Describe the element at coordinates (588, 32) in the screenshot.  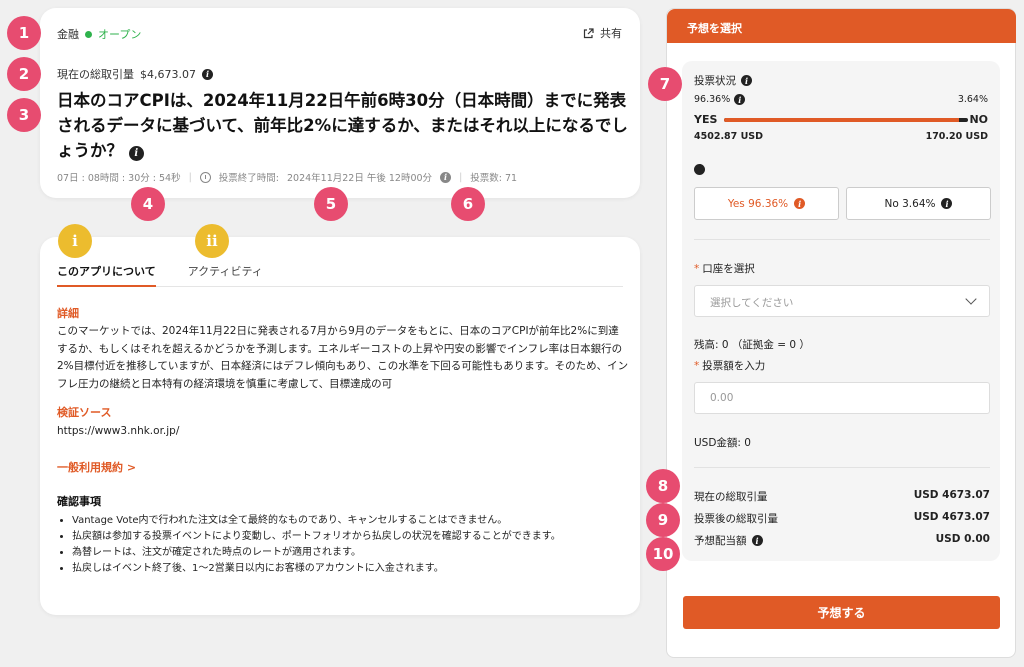
I see `share-icon` at that location.